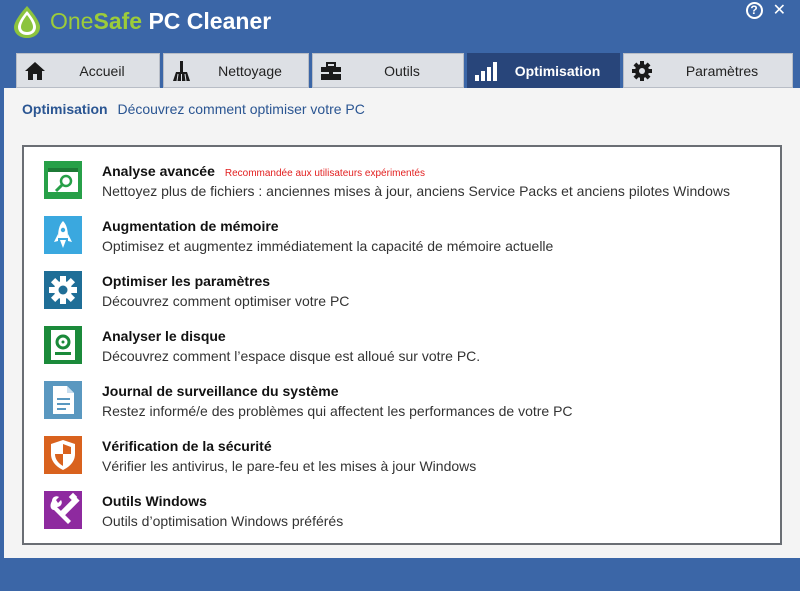 The width and height of the screenshot is (800, 591). I want to click on tab-accueil: Accueil, so click(88, 70).